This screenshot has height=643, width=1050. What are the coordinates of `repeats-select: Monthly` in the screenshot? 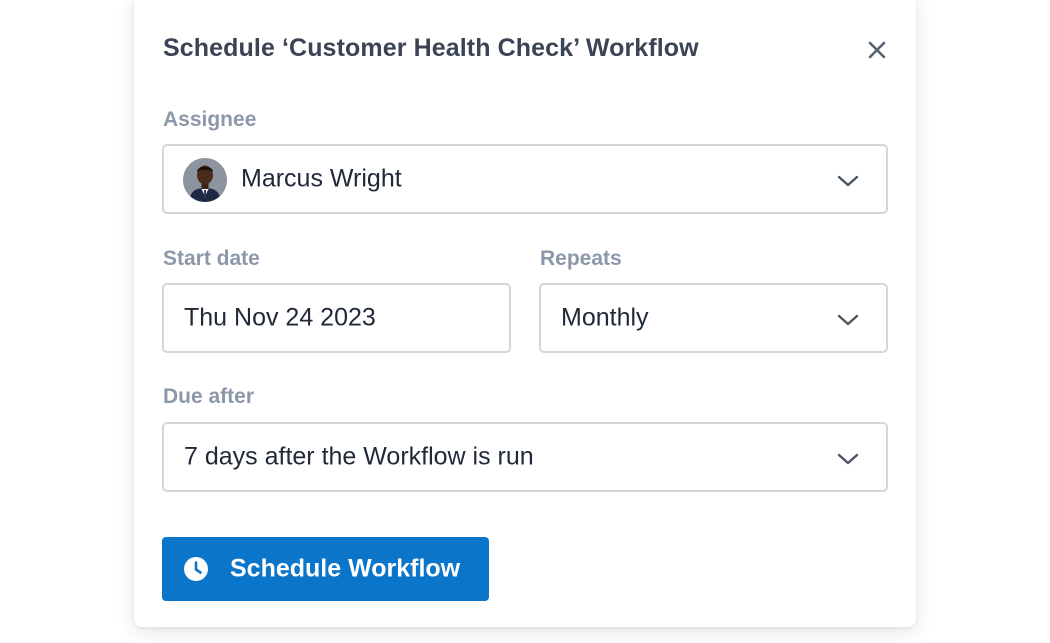 It's located at (713, 318).